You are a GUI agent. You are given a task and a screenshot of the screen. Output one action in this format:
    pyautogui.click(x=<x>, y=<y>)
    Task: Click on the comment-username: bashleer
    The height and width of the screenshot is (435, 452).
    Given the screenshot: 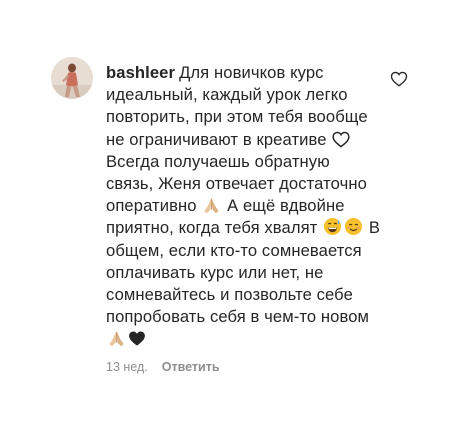 What is the action you would take?
    pyautogui.click(x=140, y=72)
    